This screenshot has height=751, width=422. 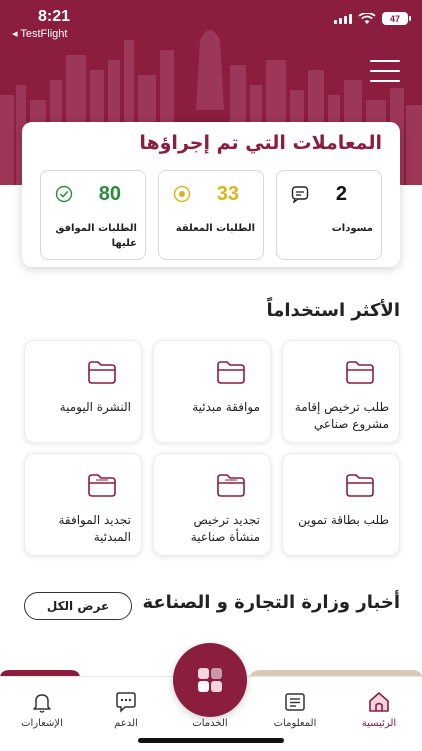 I want to click on tile-initial-approval: موافقة مبدئية, so click(x=212, y=391).